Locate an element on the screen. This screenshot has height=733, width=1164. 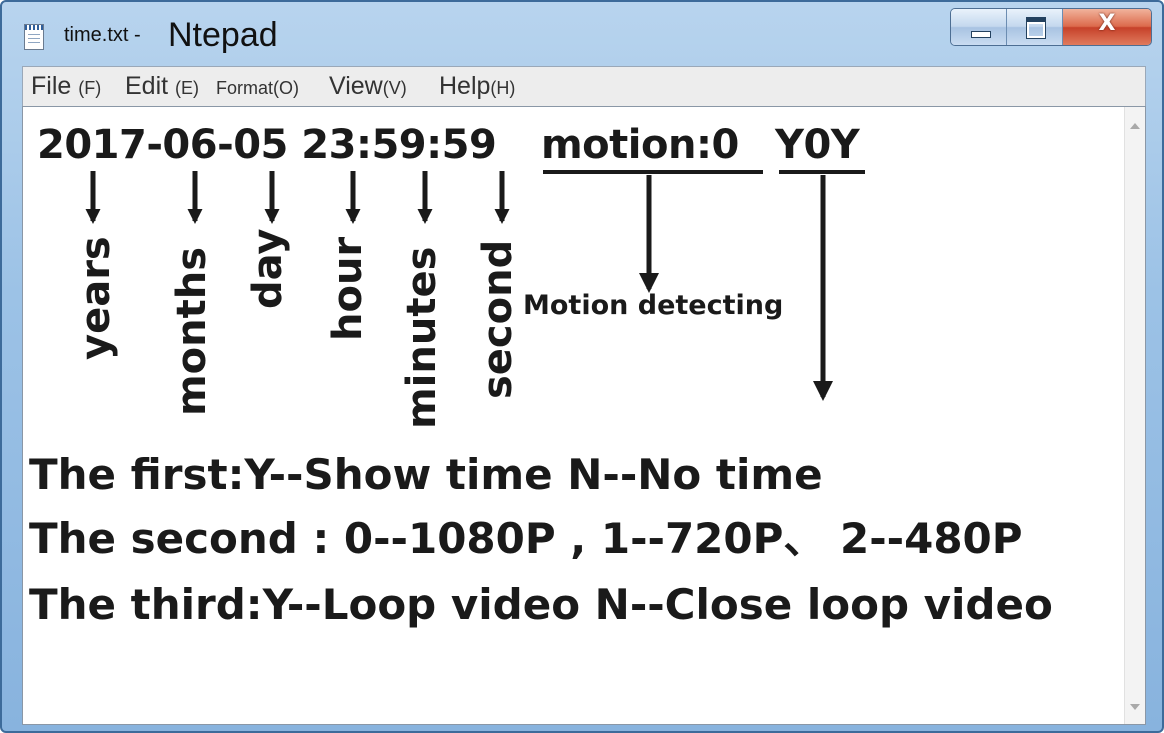
label-years-text: years is located at coordinates (96, 298).